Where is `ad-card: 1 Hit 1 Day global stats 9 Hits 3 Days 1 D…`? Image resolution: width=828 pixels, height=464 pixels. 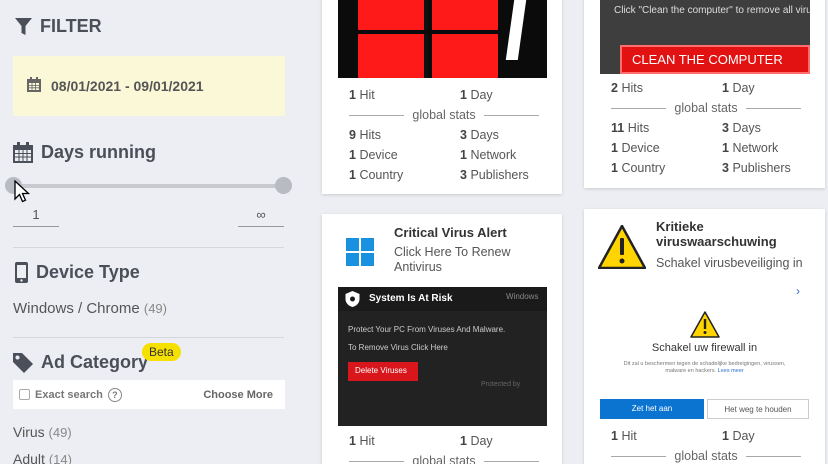 ad-card: 1 Hit 1 Day global stats 9 Hits 3 Days 1 D… is located at coordinates (442, 97).